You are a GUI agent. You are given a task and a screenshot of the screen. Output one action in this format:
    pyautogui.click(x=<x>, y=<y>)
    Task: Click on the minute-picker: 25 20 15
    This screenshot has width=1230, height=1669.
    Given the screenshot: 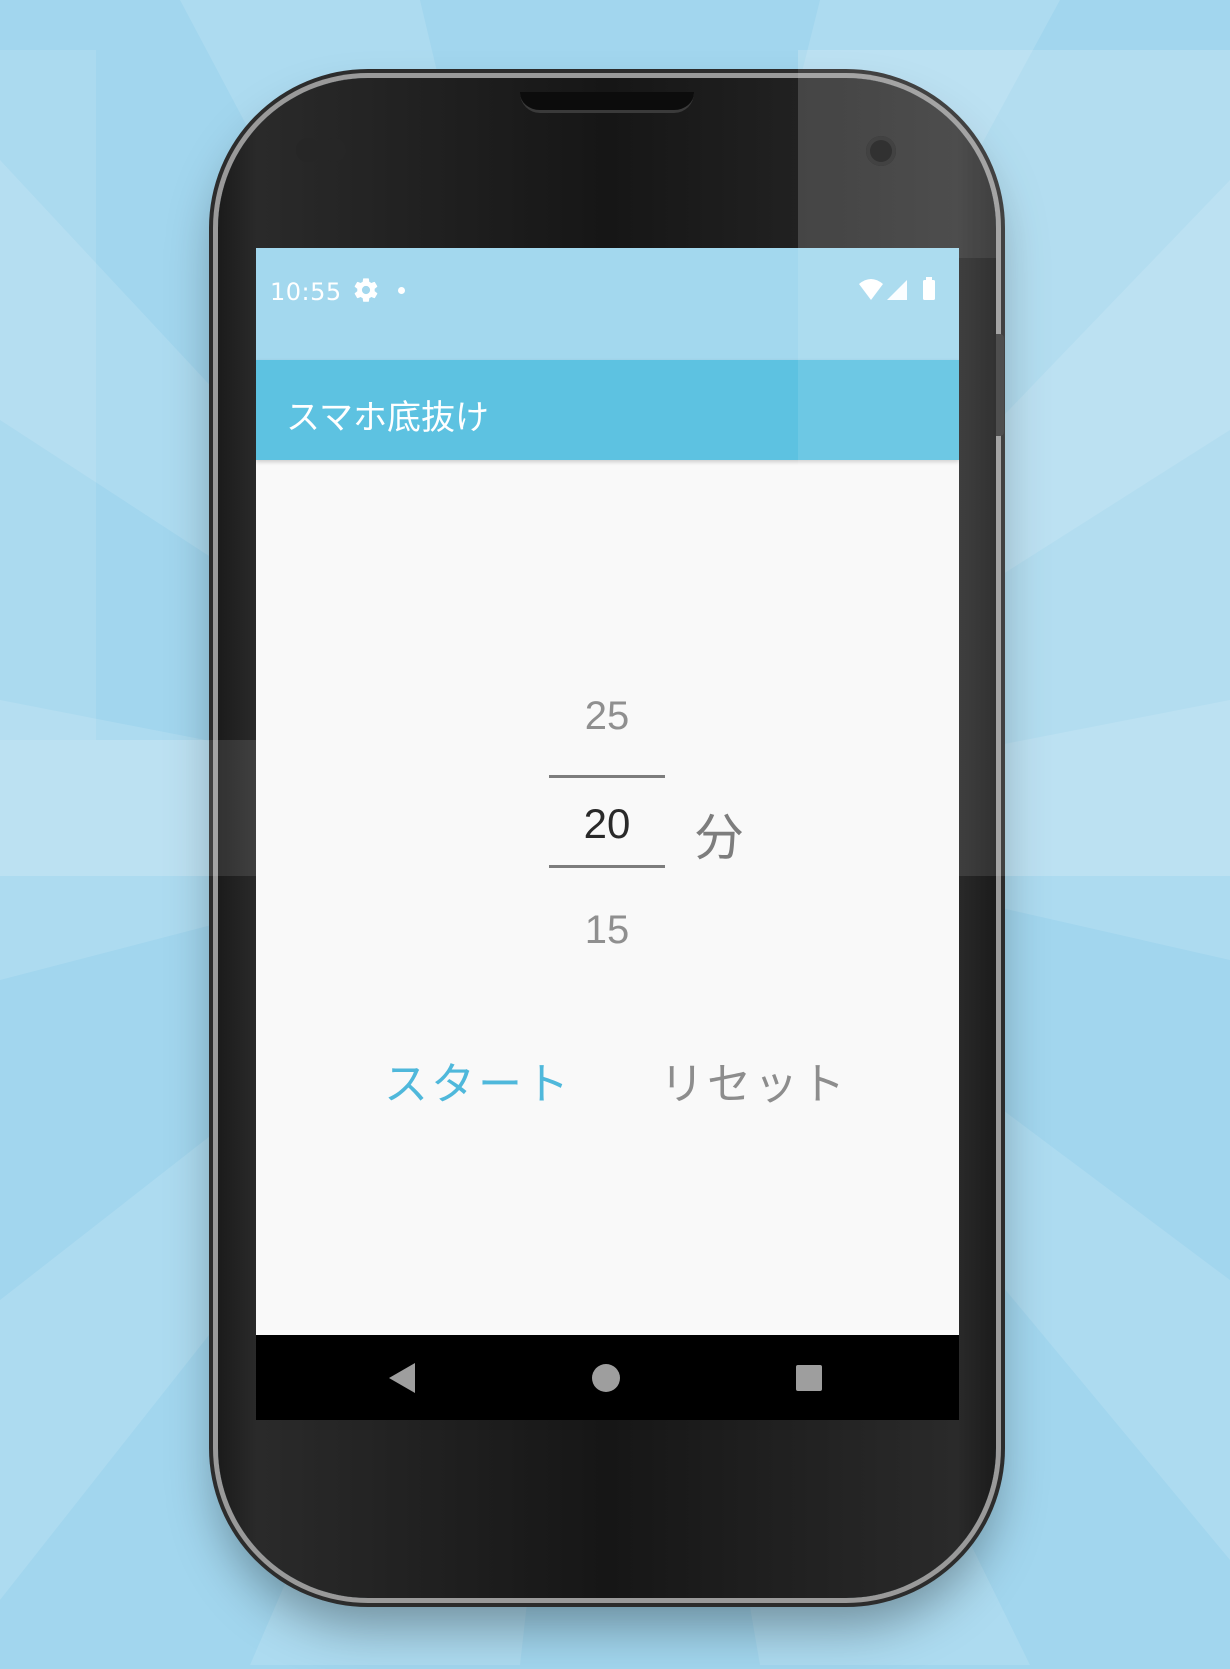 What is the action you would take?
    pyautogui.click(x=607, y=828)
    